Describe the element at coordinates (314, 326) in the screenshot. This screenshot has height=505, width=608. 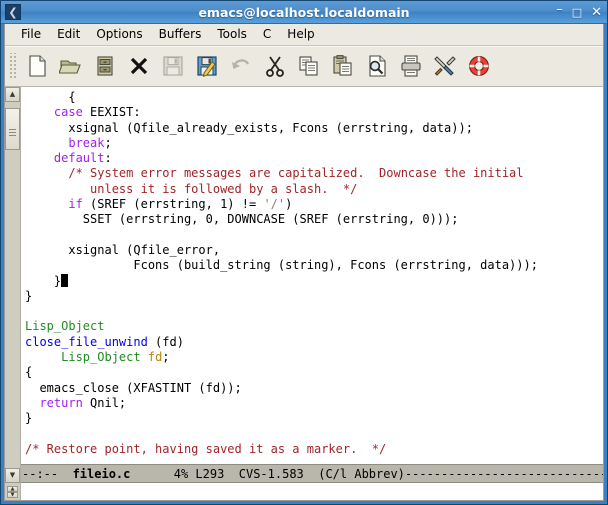
I see `code-line: Lisp_Object` at that location.